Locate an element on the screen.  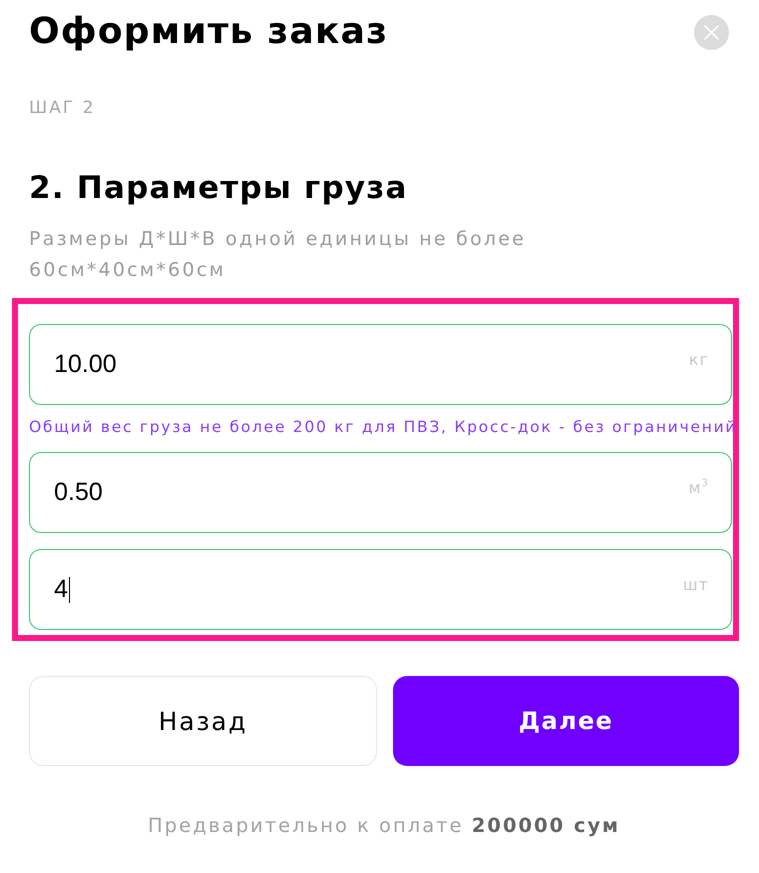
back-button: Назад is located at coordinates (203, 721).